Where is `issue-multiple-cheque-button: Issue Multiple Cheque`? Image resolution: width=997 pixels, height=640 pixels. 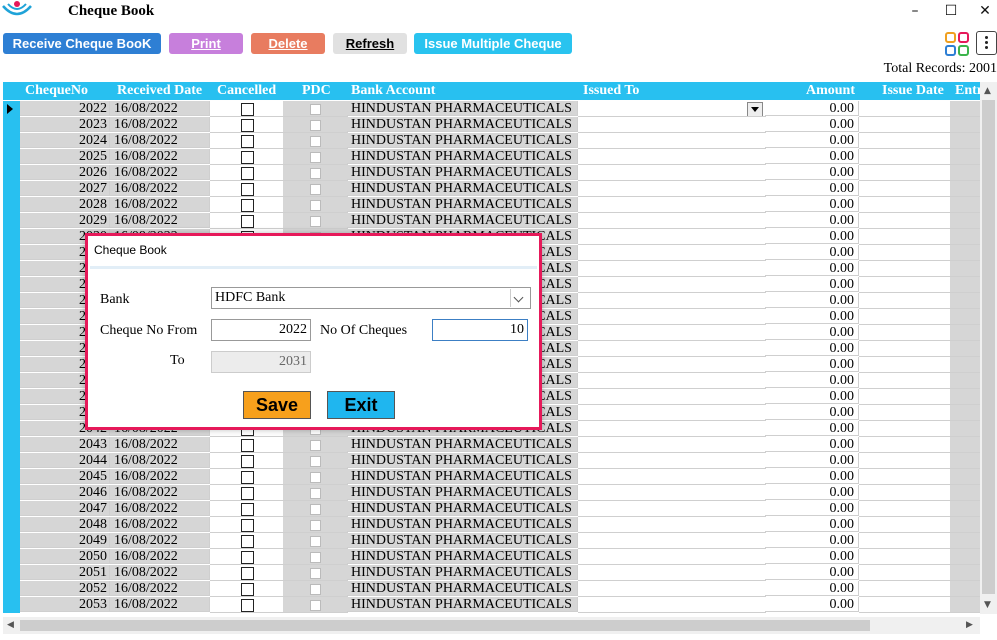 issue-multiple-cheque-button: Issue Multiple Cheque is located at coordinates (493, 43).